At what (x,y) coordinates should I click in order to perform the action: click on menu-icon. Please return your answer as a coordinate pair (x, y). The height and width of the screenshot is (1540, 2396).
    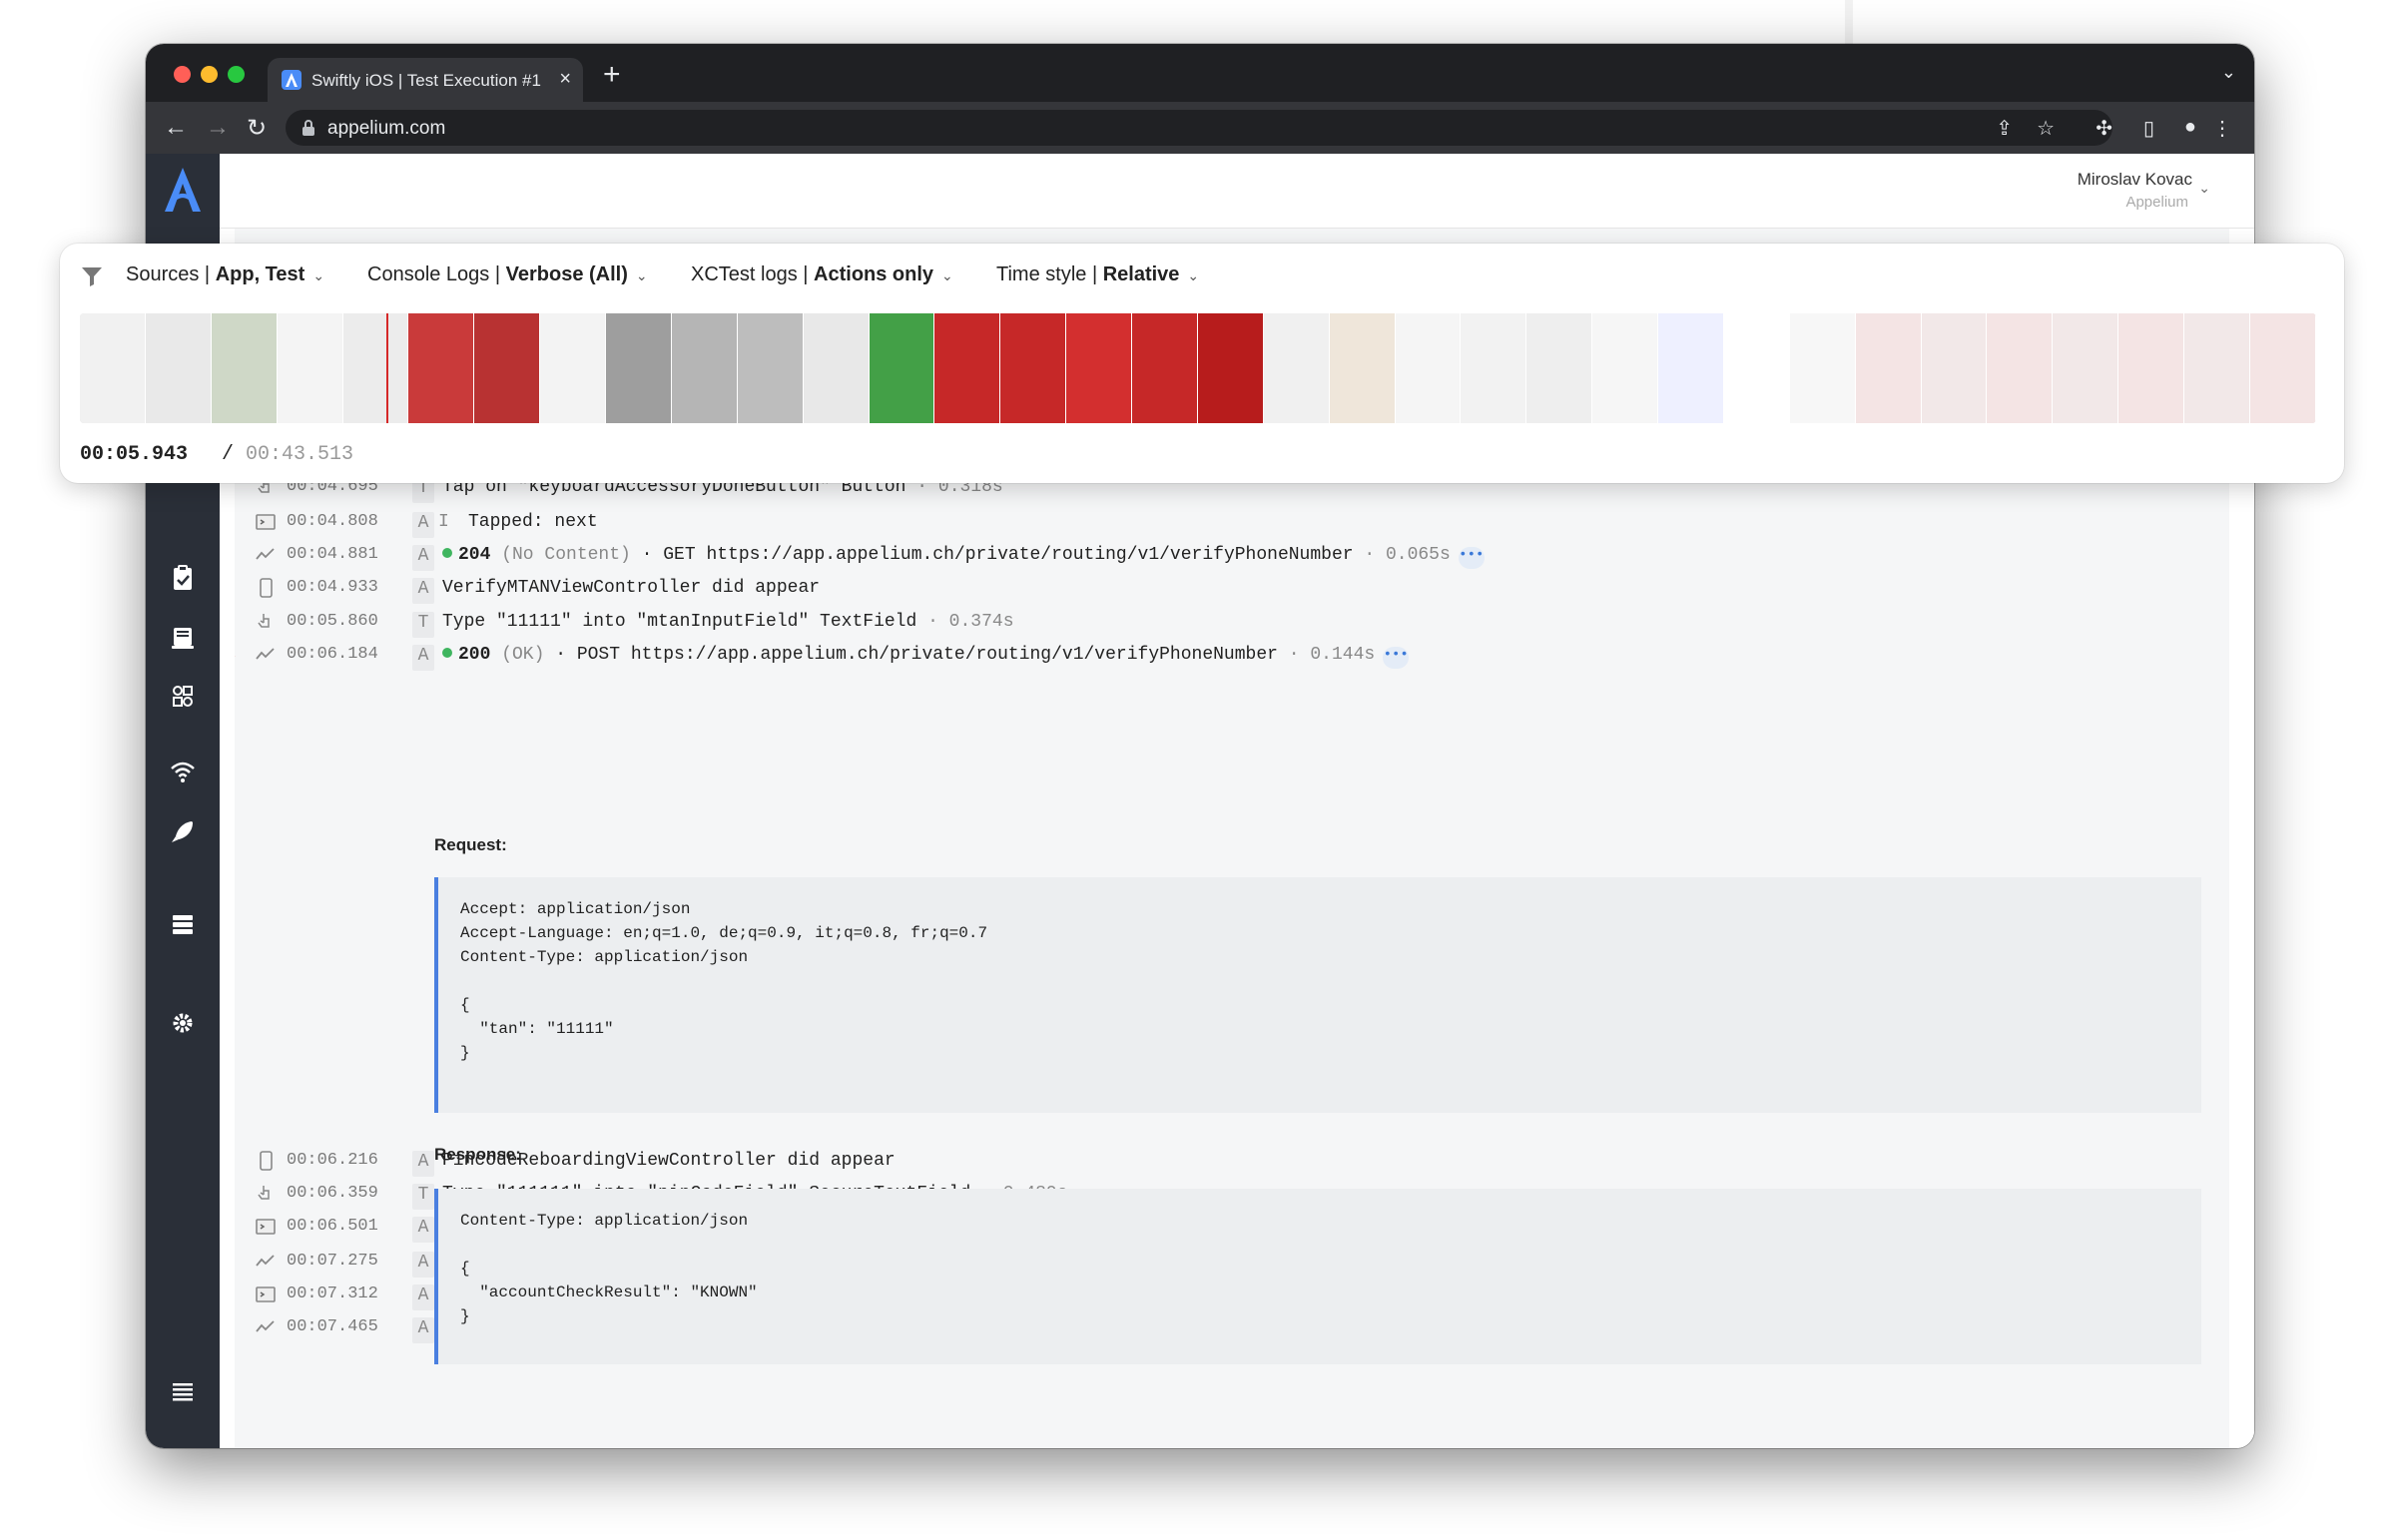
    Looking at the image, I should click on (183, 1391).